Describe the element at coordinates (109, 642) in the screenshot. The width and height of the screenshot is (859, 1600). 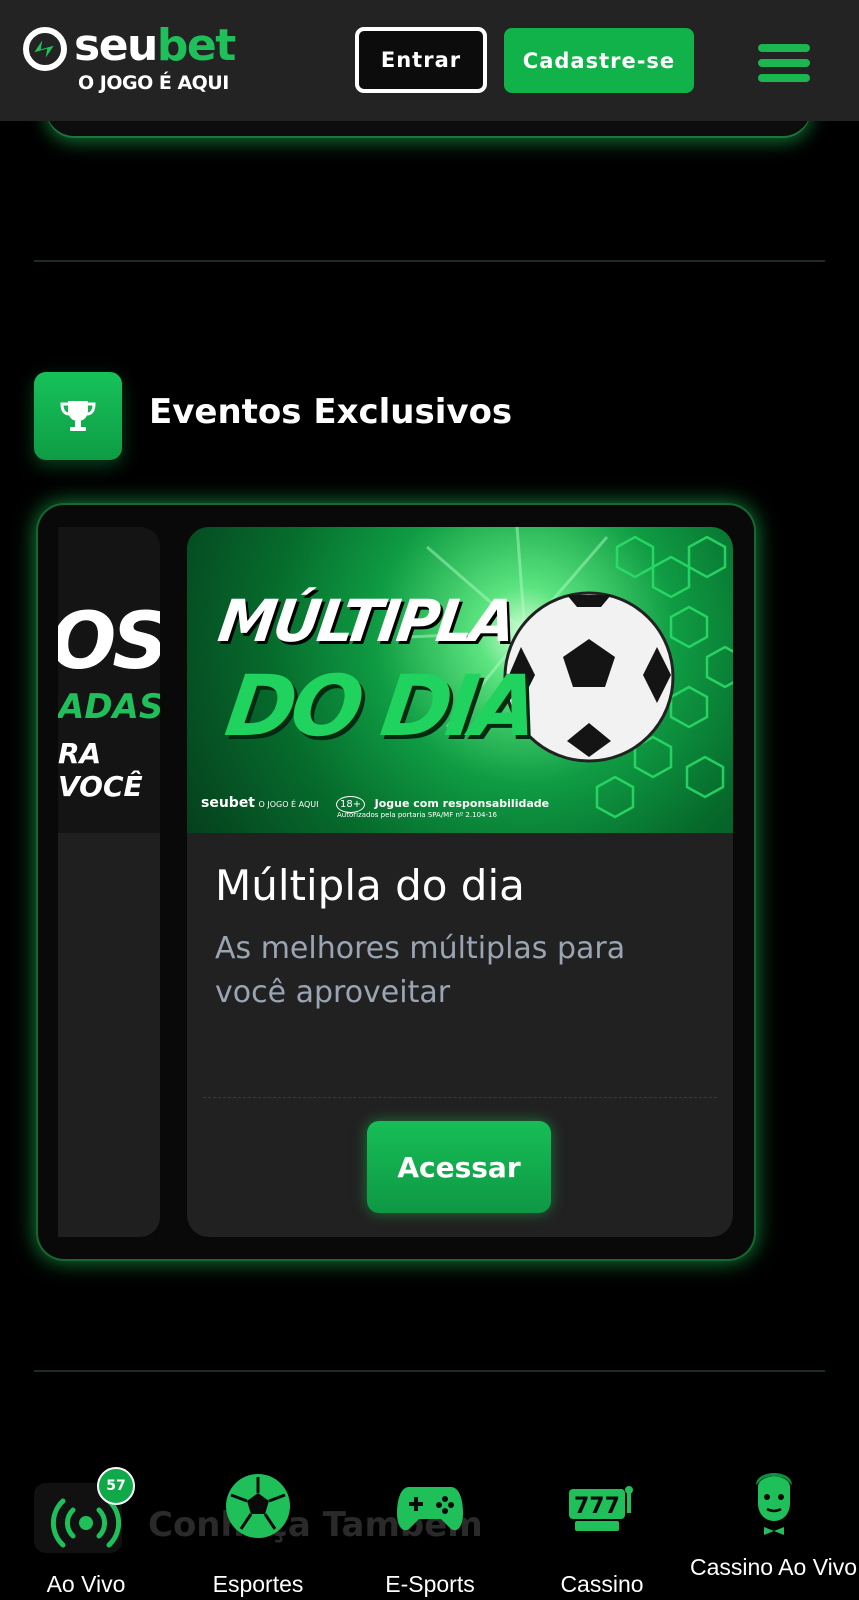
I see `partial-banner-line1: OS` at that location.